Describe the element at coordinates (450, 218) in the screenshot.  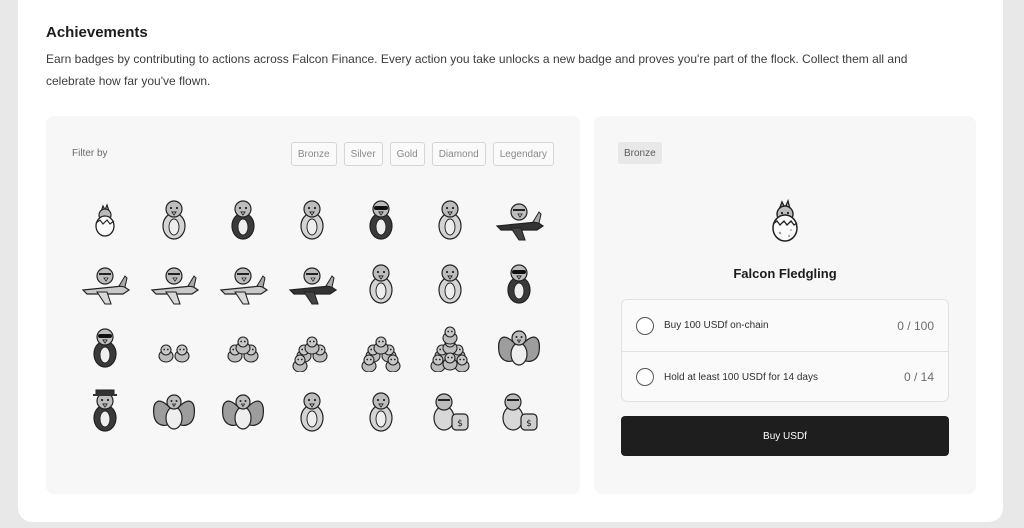
I see `falcon-pilot-icon` at that location.